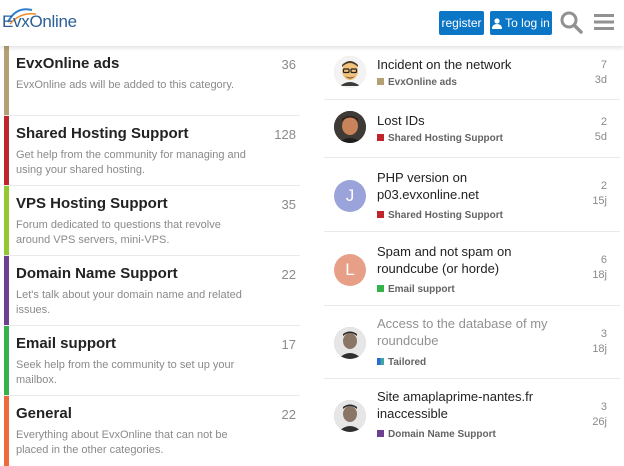 The image size is (624, 466). I want to click on topic-category-badge: Tailored, so click(401, 362).